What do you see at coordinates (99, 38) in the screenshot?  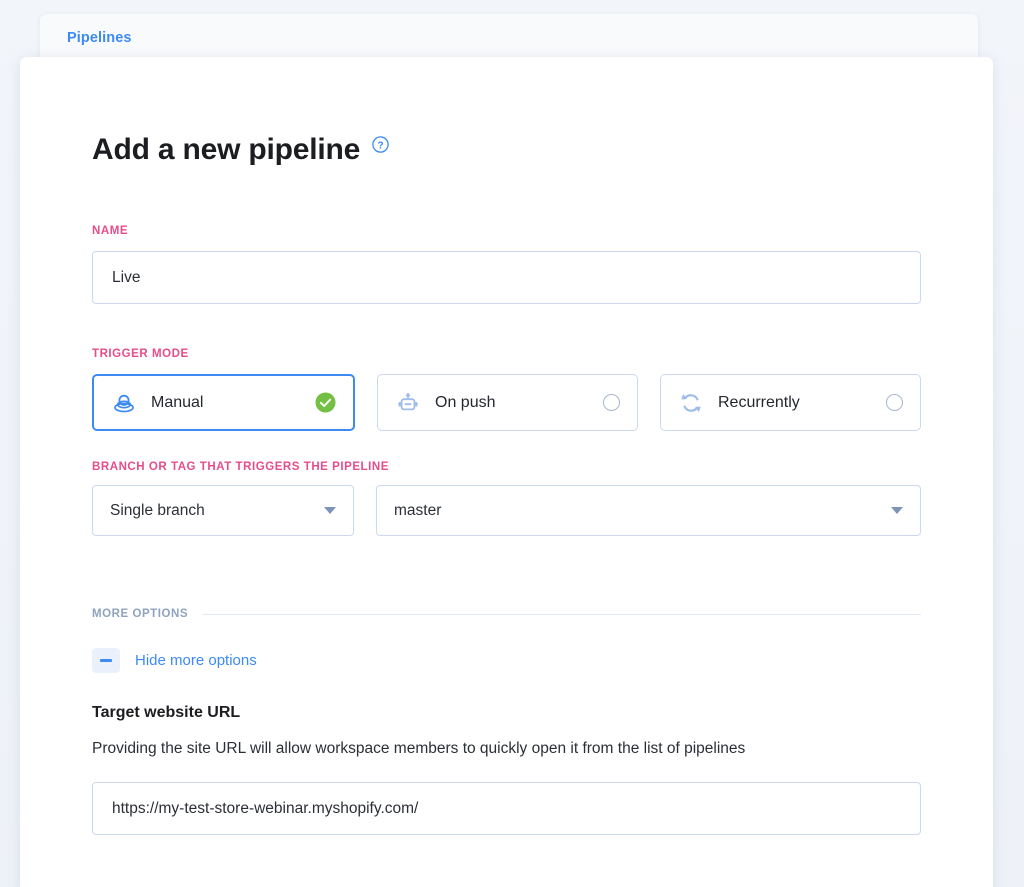 I see `breadcrumb-pipelines: Pipelines` at bounding box center [99, 38].